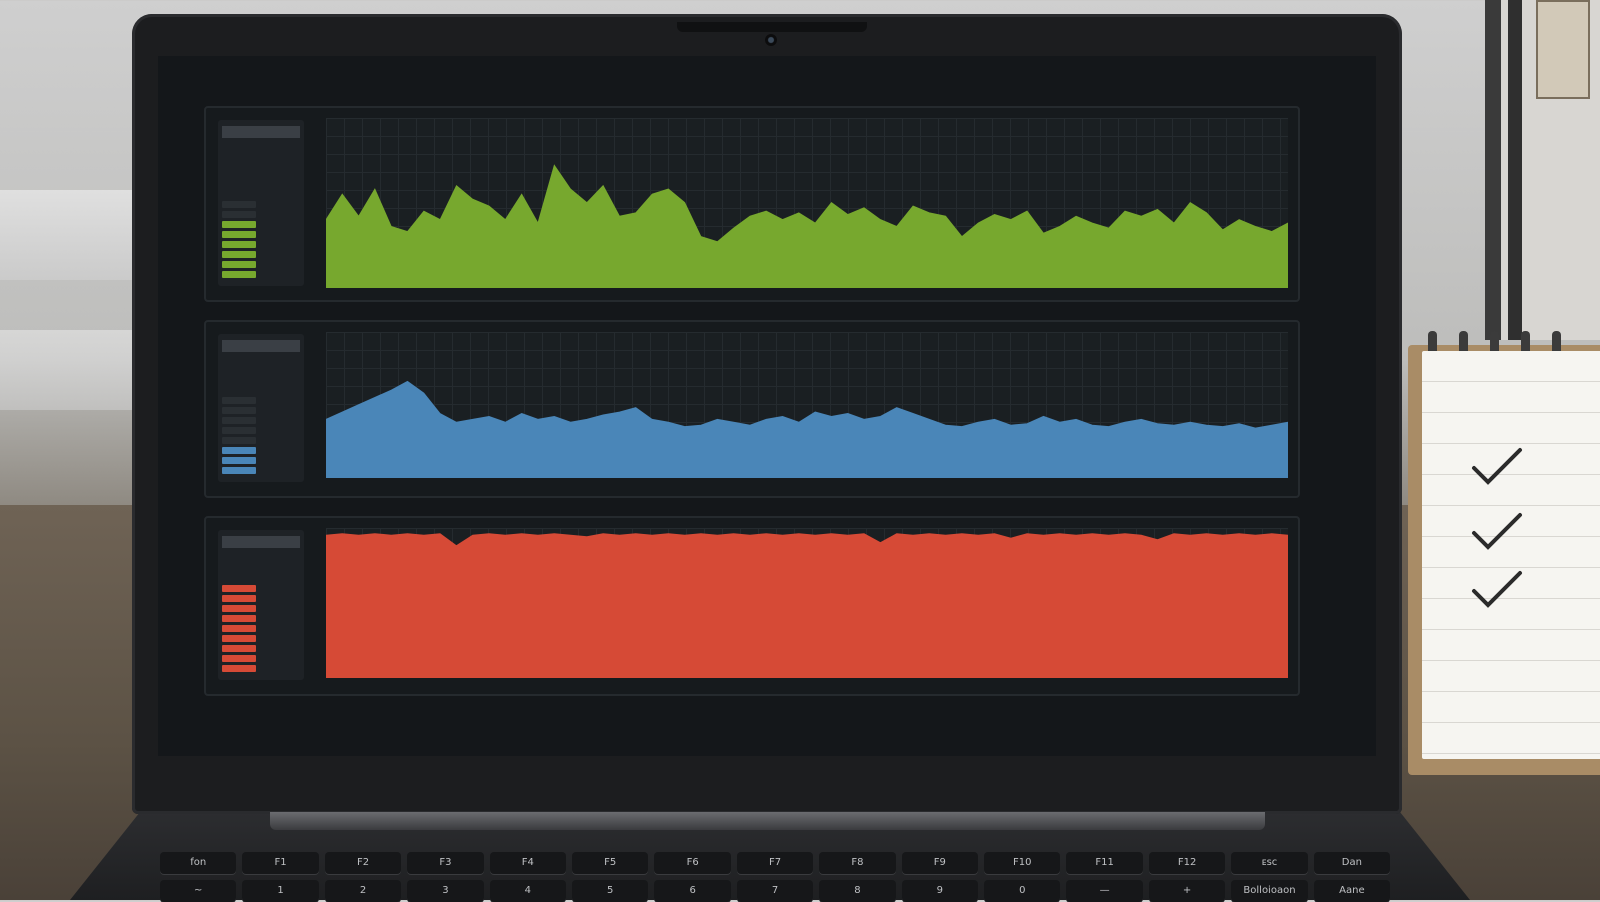 The height and width of the screenshot is (902, 1600). Describe the element at coordinates (445, 891) in the screenshot. I see `keyboard-key: 3` at that location.